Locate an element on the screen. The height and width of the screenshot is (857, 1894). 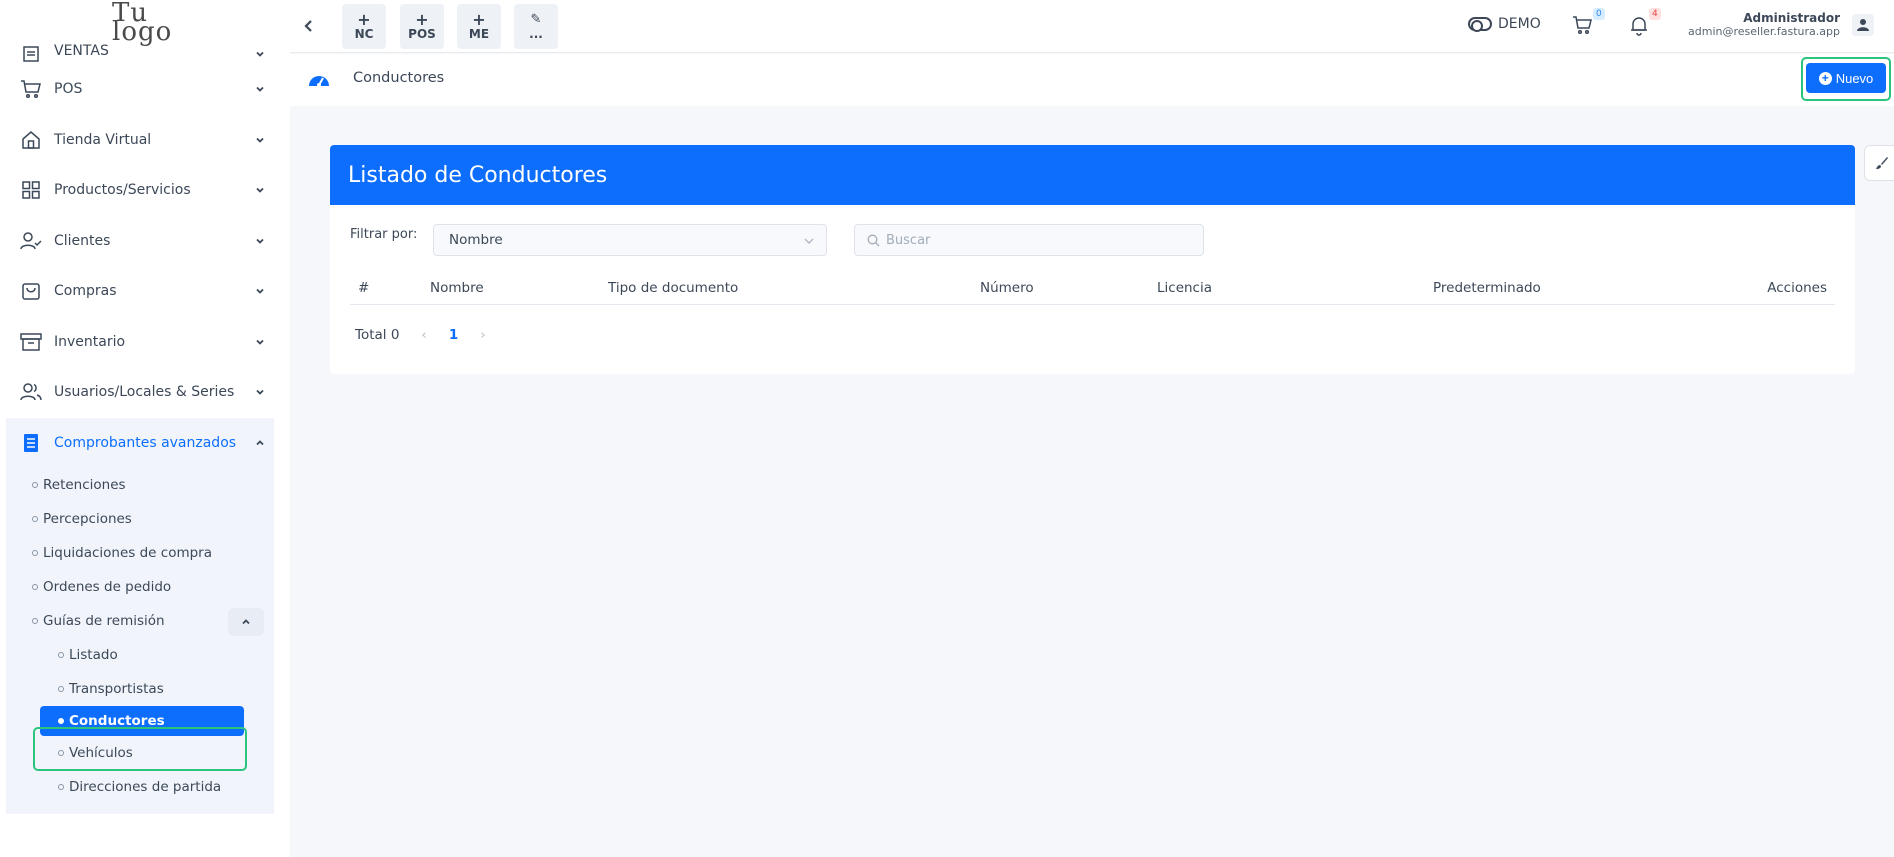
sidebar-item-ventas: VENTAS is located at coordinates (145, 51).